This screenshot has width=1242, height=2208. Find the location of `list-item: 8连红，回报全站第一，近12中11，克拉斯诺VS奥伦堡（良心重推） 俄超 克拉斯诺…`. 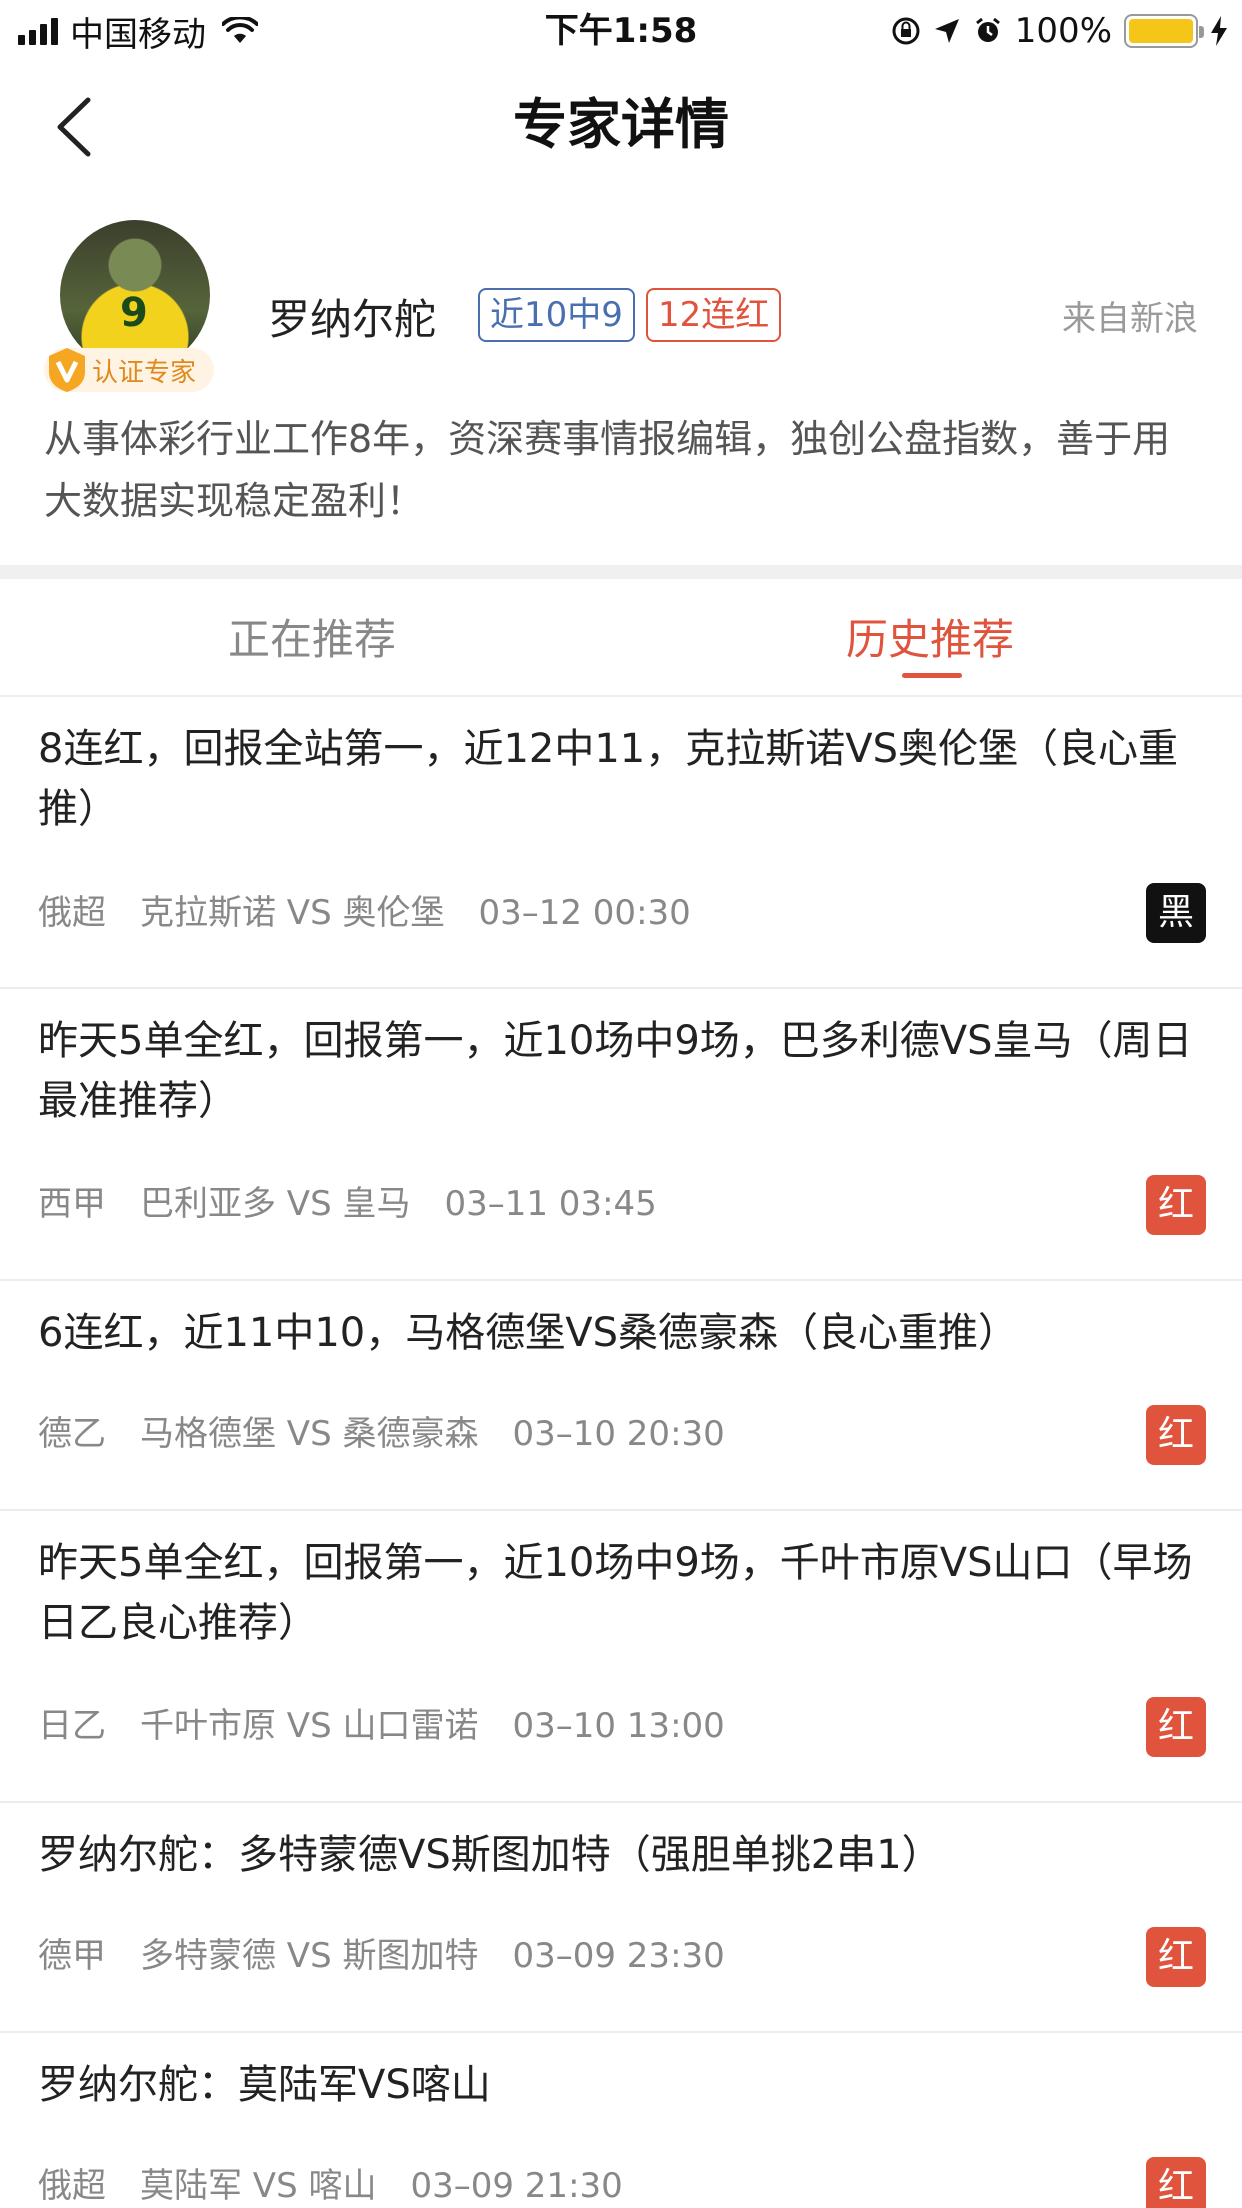

list-item: 8连红，回报全站第一，近12中11，克拉斯诺VS奥伦堡（良心重推） 俄超 克拉斯诺… is located at coordinates (621, 843).